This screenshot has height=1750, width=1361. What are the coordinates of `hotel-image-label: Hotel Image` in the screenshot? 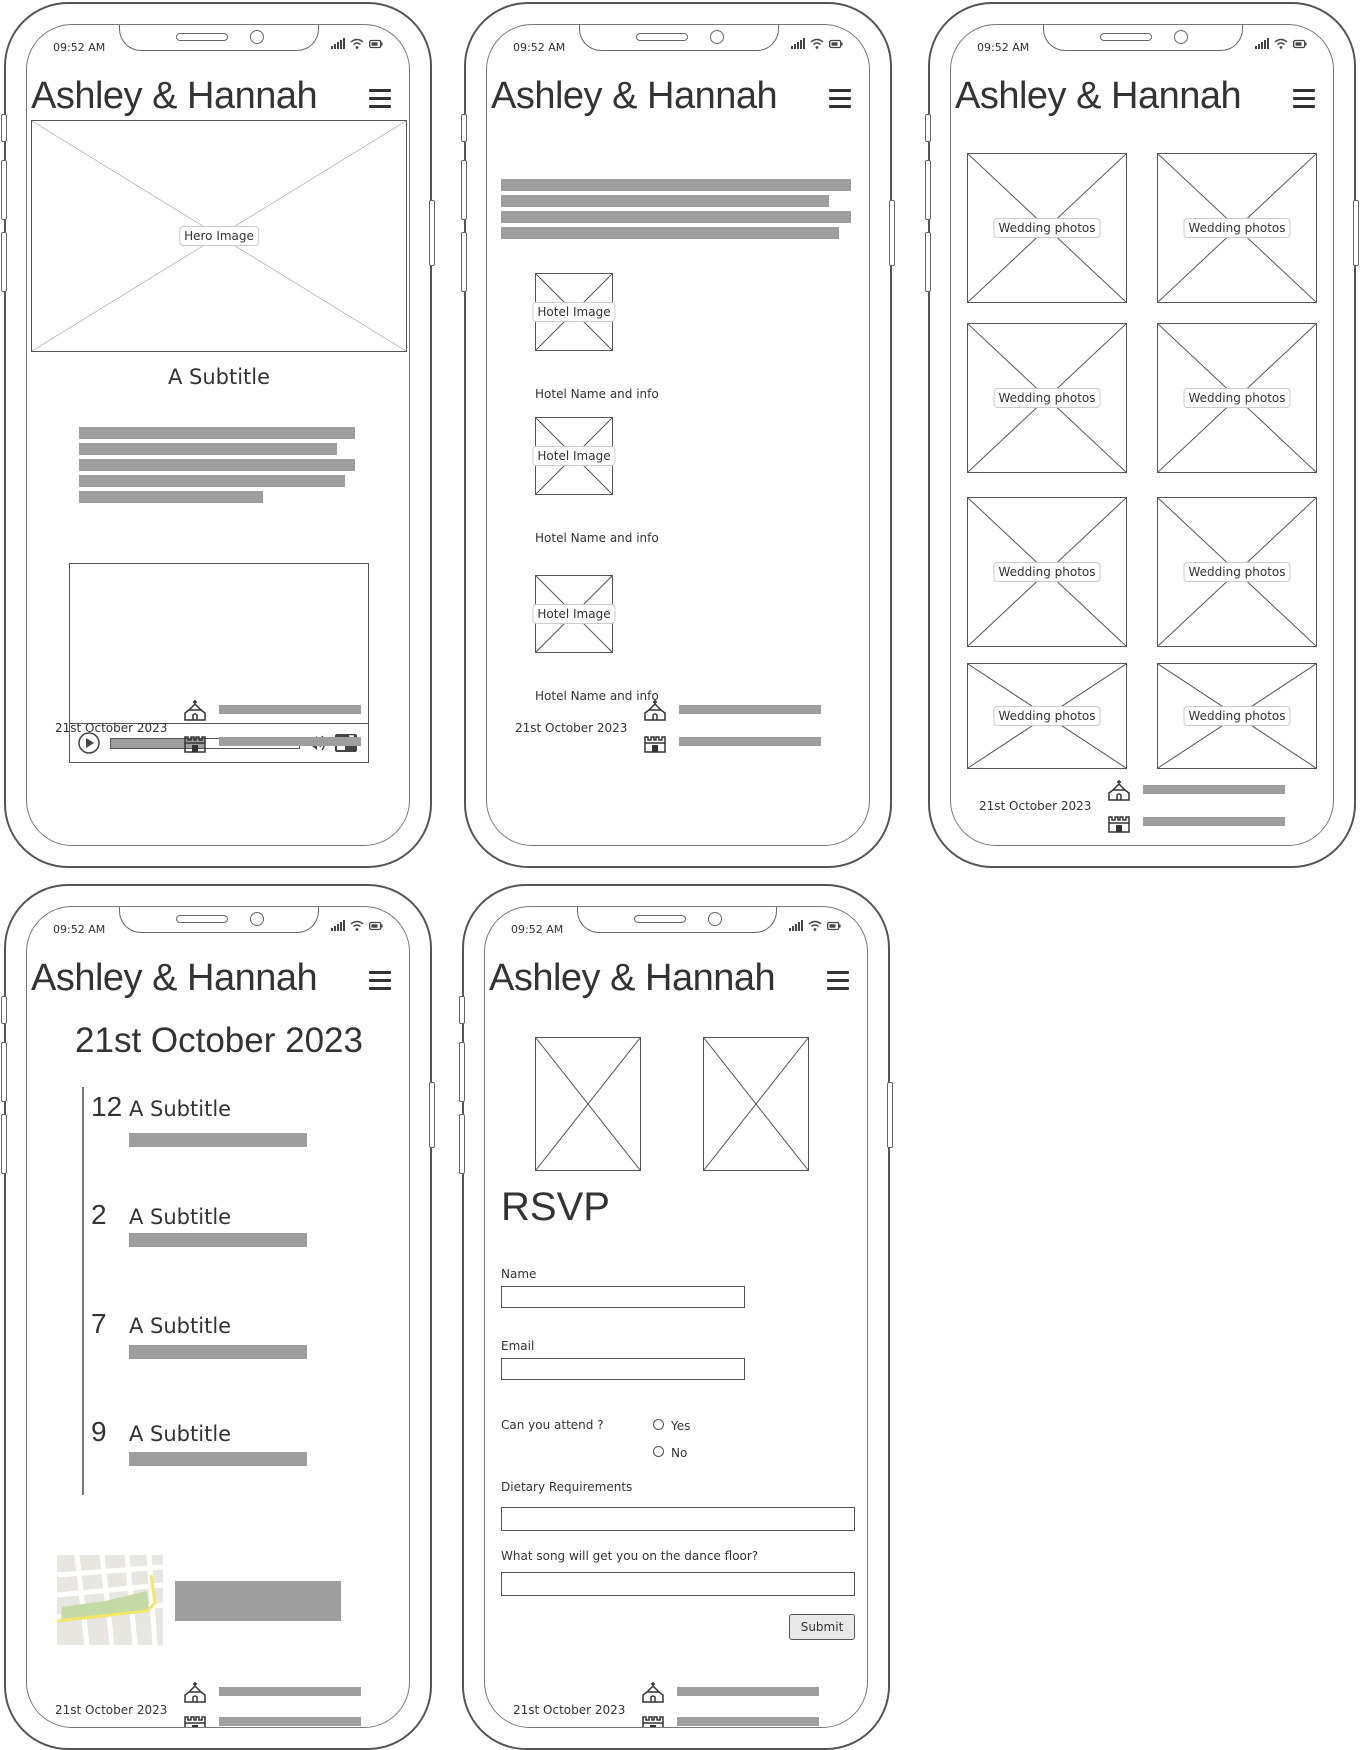 It's located at (574, 614).